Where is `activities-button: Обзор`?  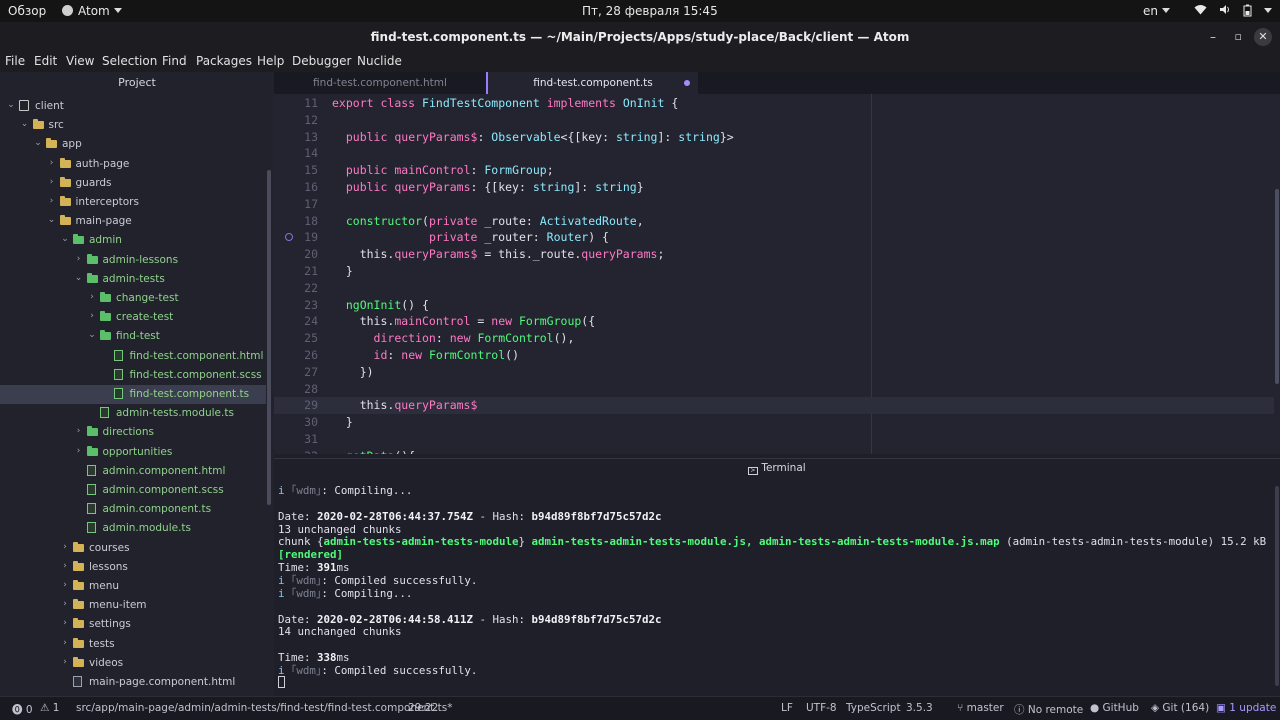
activities-button: Обзор is located at coordinates (27, 11).